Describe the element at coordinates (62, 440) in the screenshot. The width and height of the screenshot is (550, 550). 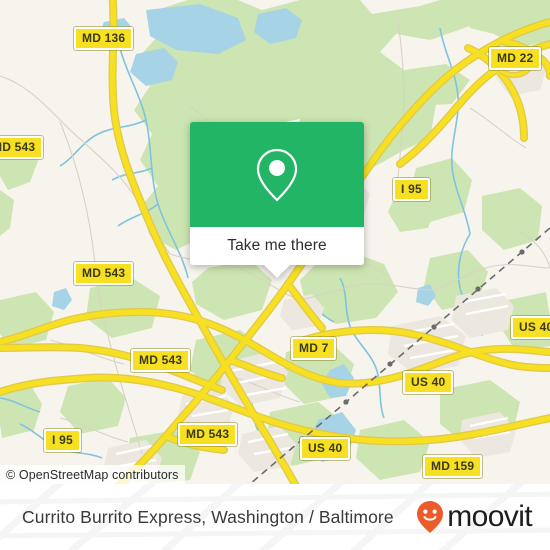
I see `road-shield-i-95-west: I 95` at that location.